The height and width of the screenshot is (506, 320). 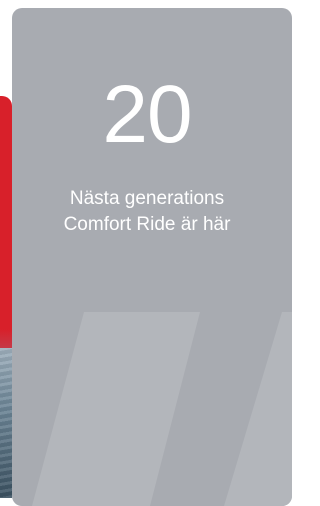 I want to click on previous-card-edge, so click(x=6, y=297).